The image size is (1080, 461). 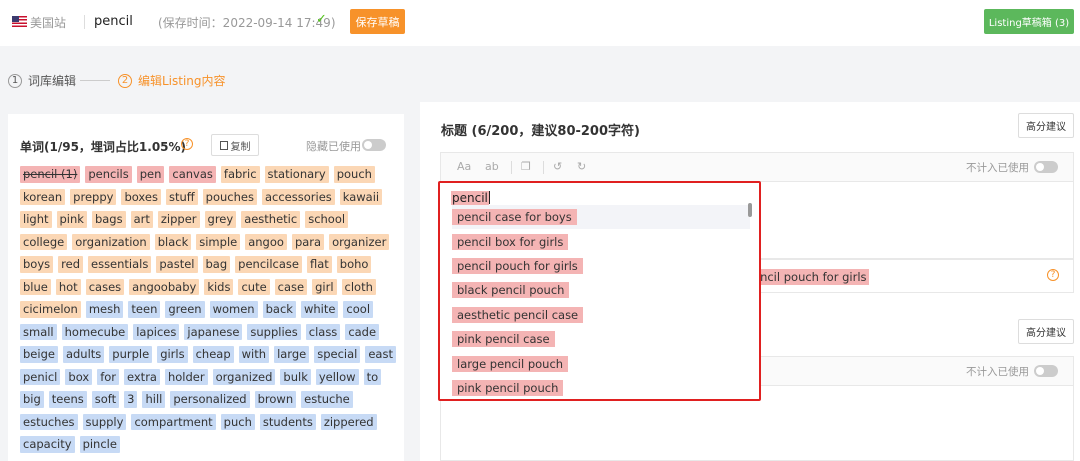 What do you see at coordinates (374, 145) in the screenshot?
I see `hide-used-toggle` at bounding box center [374, 145].